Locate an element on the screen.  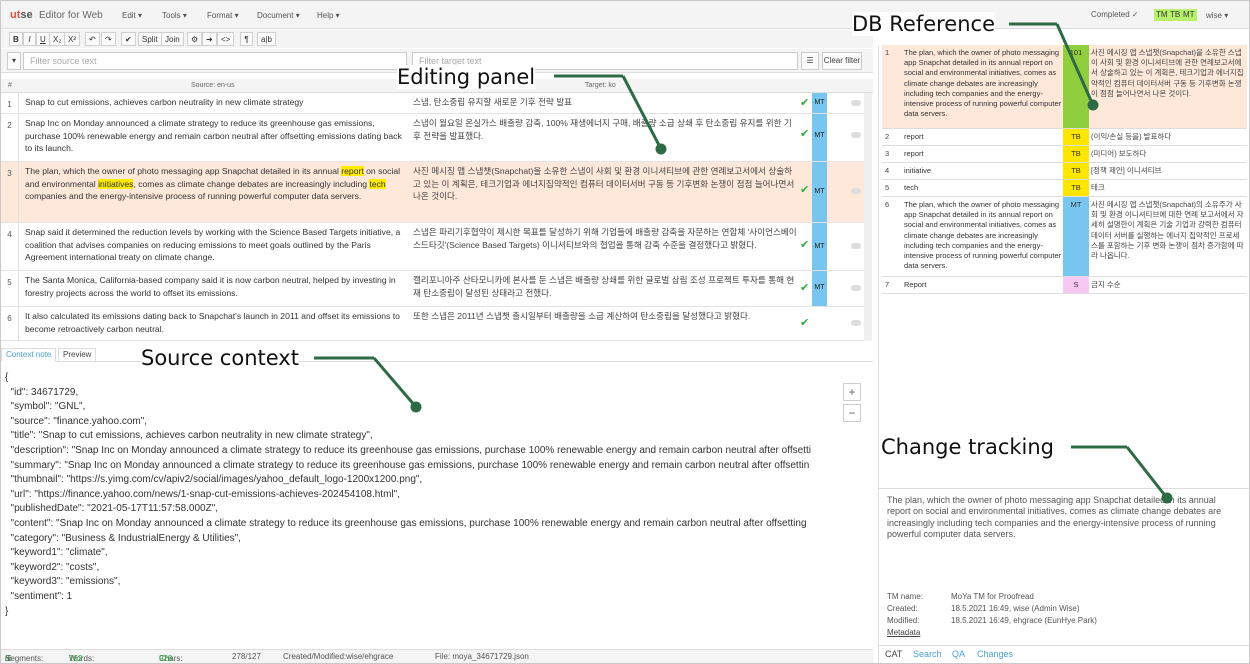
context-line: "keyword1": "climate", is located at coordinates (56, 553).